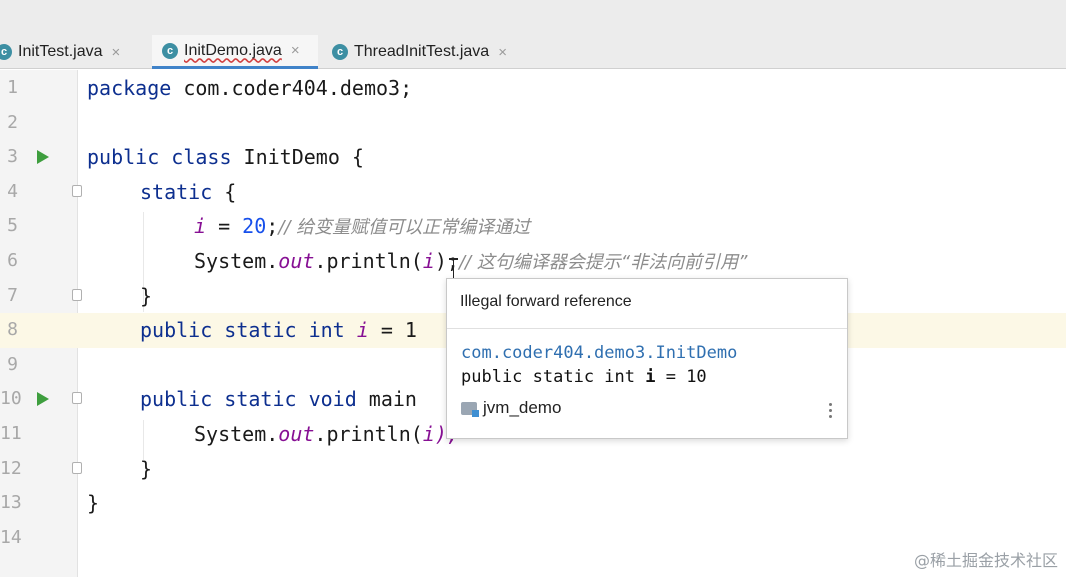 The image size is (1066, 577). Describe the element at coordinates (11, 537) in the screenshot. I see `line-number: 14` at that location.